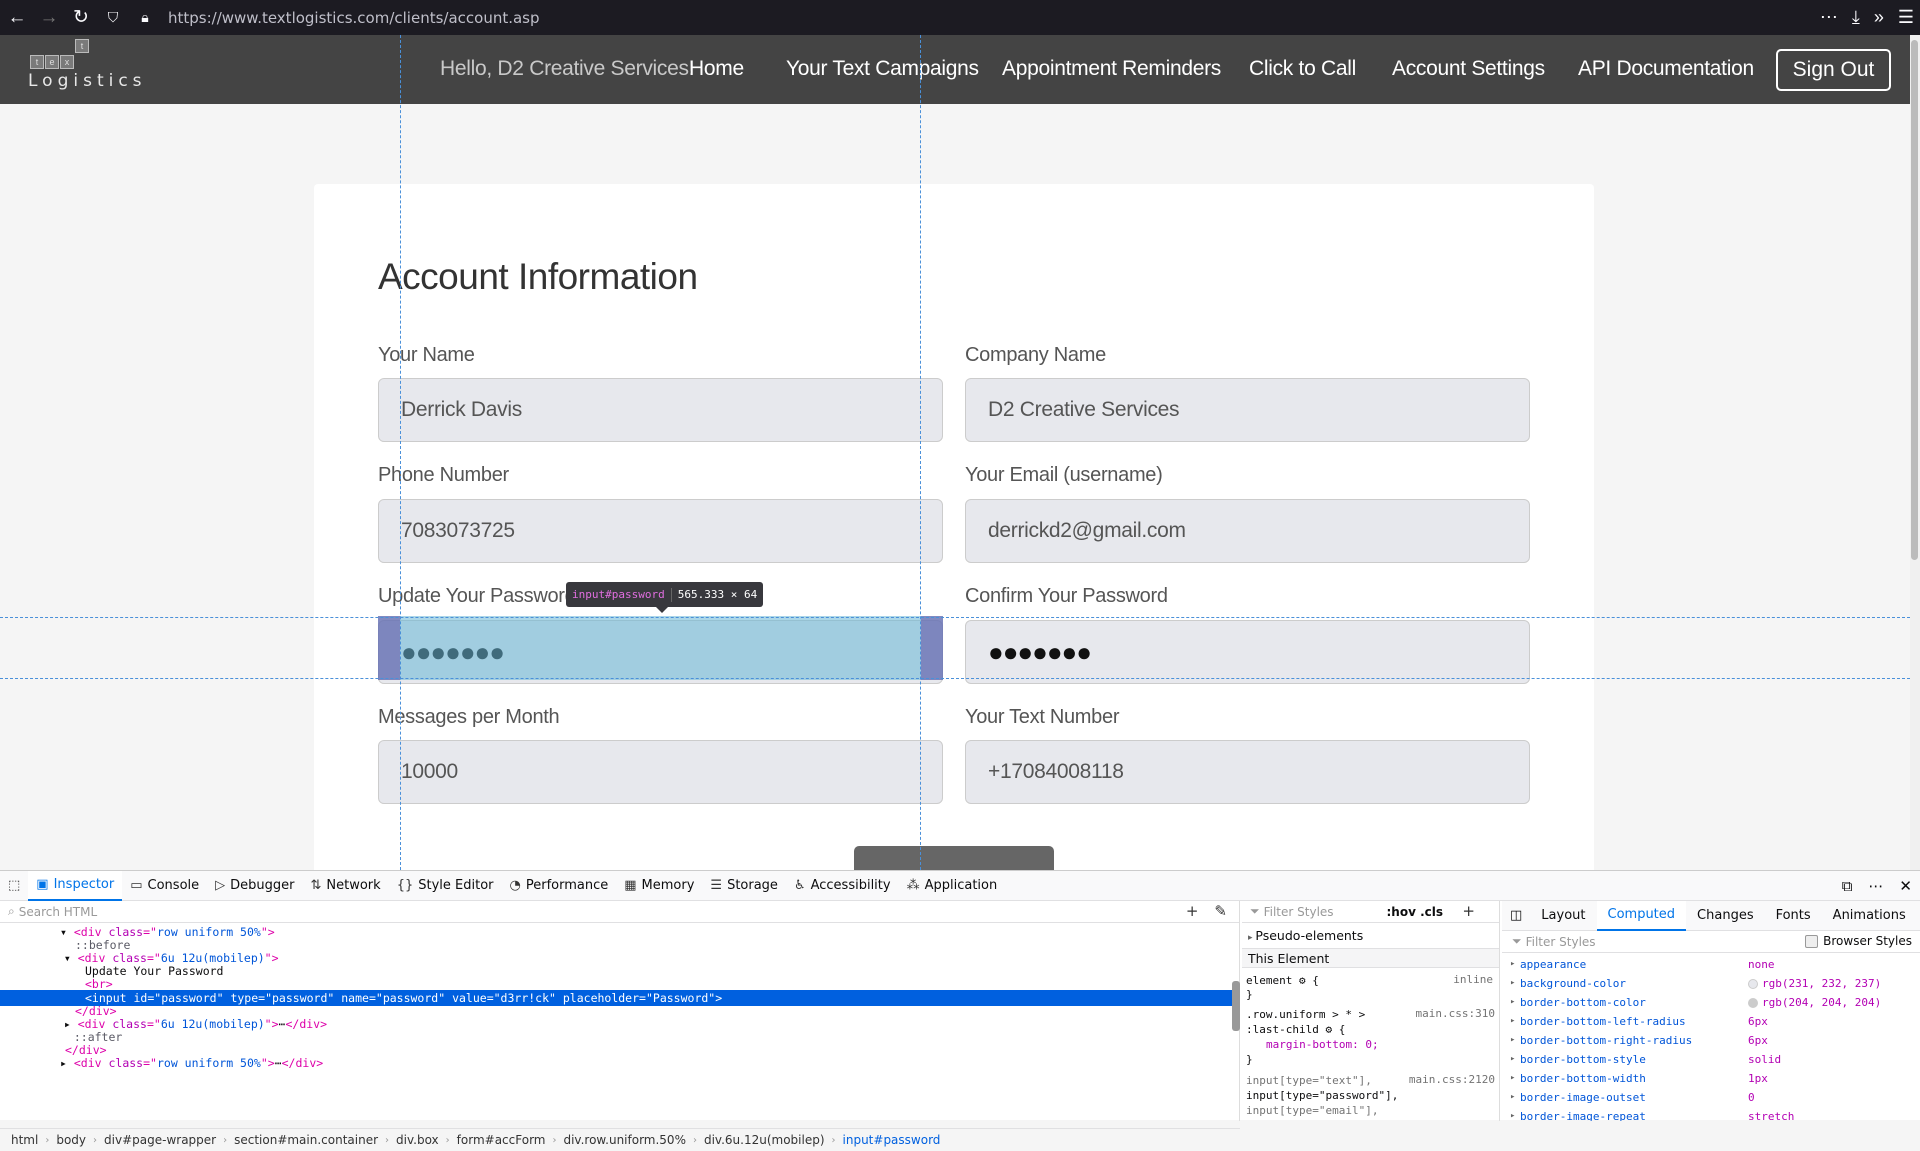 This screenshot has width=1920, height=1151. I want to click on page-actions-icon: ⋯, so click(1829, 17).